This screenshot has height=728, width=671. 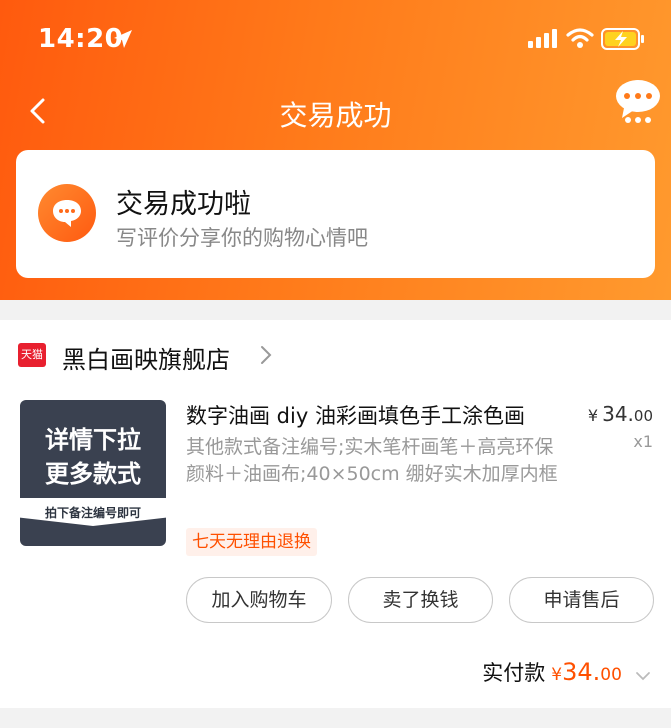 What do you see at coordinates (251, 542) in the screenshot?
I see `return-policy-tag: 七天无理由退换` at bounding box center [251, 542].